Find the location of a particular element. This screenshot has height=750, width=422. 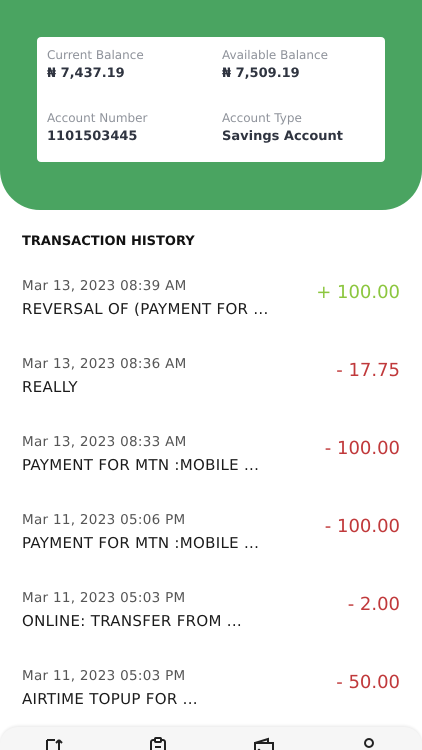

transaction-amount: - 17.75 is located at coordinates (368, 370).